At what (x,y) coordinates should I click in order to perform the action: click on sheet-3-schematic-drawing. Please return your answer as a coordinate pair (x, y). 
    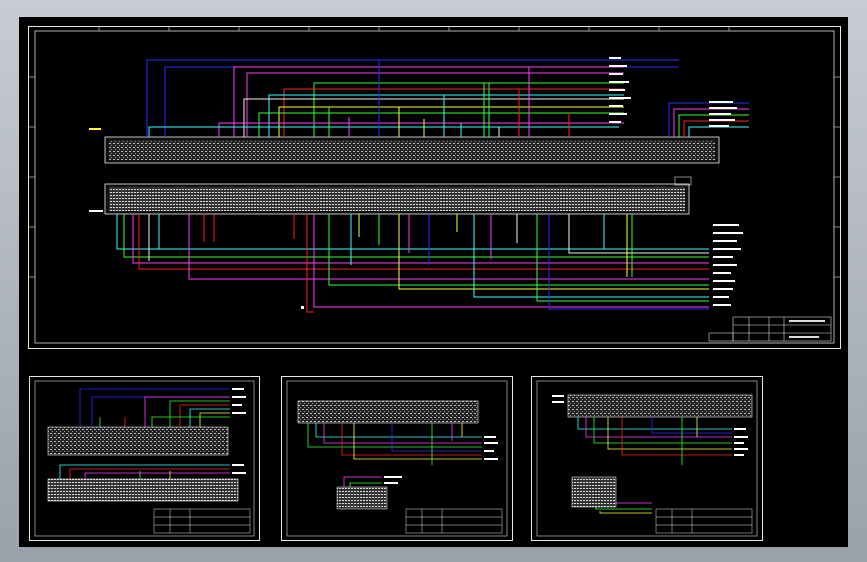
    Looking at the image, I should click on (647, 458).